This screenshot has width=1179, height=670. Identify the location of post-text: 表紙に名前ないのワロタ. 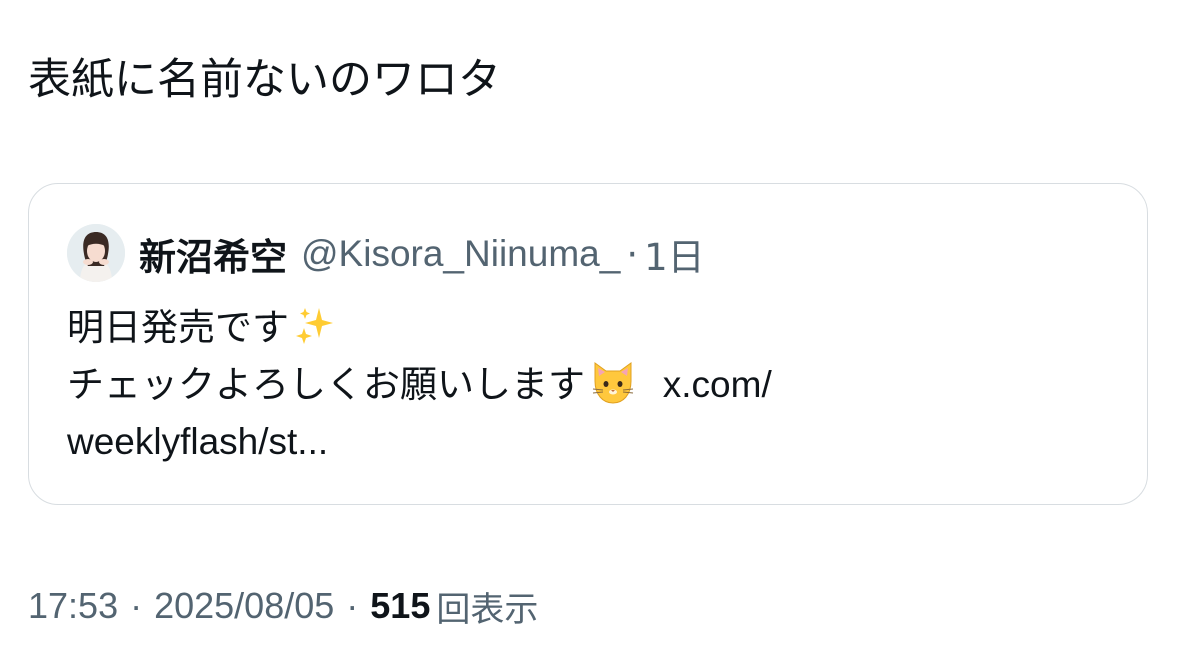
(264, 80).